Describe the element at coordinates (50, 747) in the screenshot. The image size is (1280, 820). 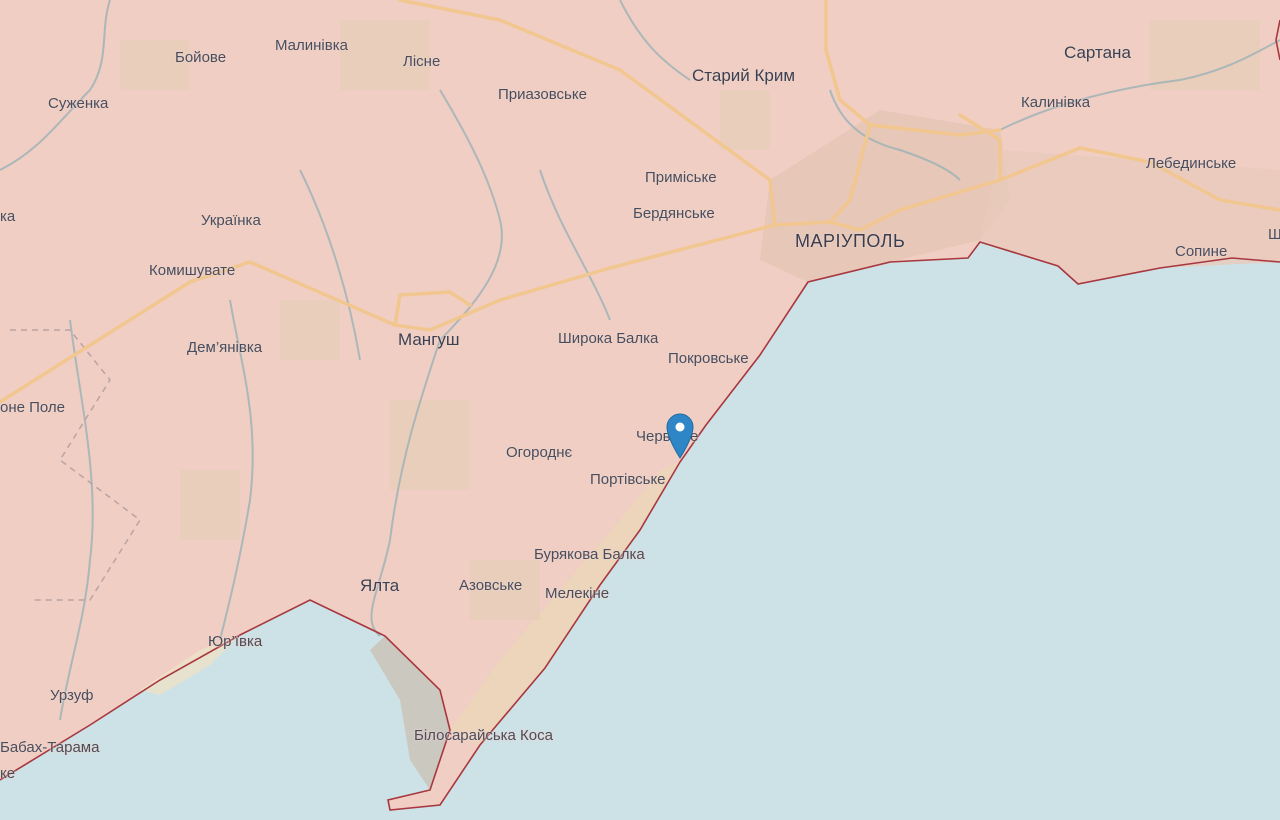
I see `label-babakh-tarama: Бабах-Тарама` at that location.